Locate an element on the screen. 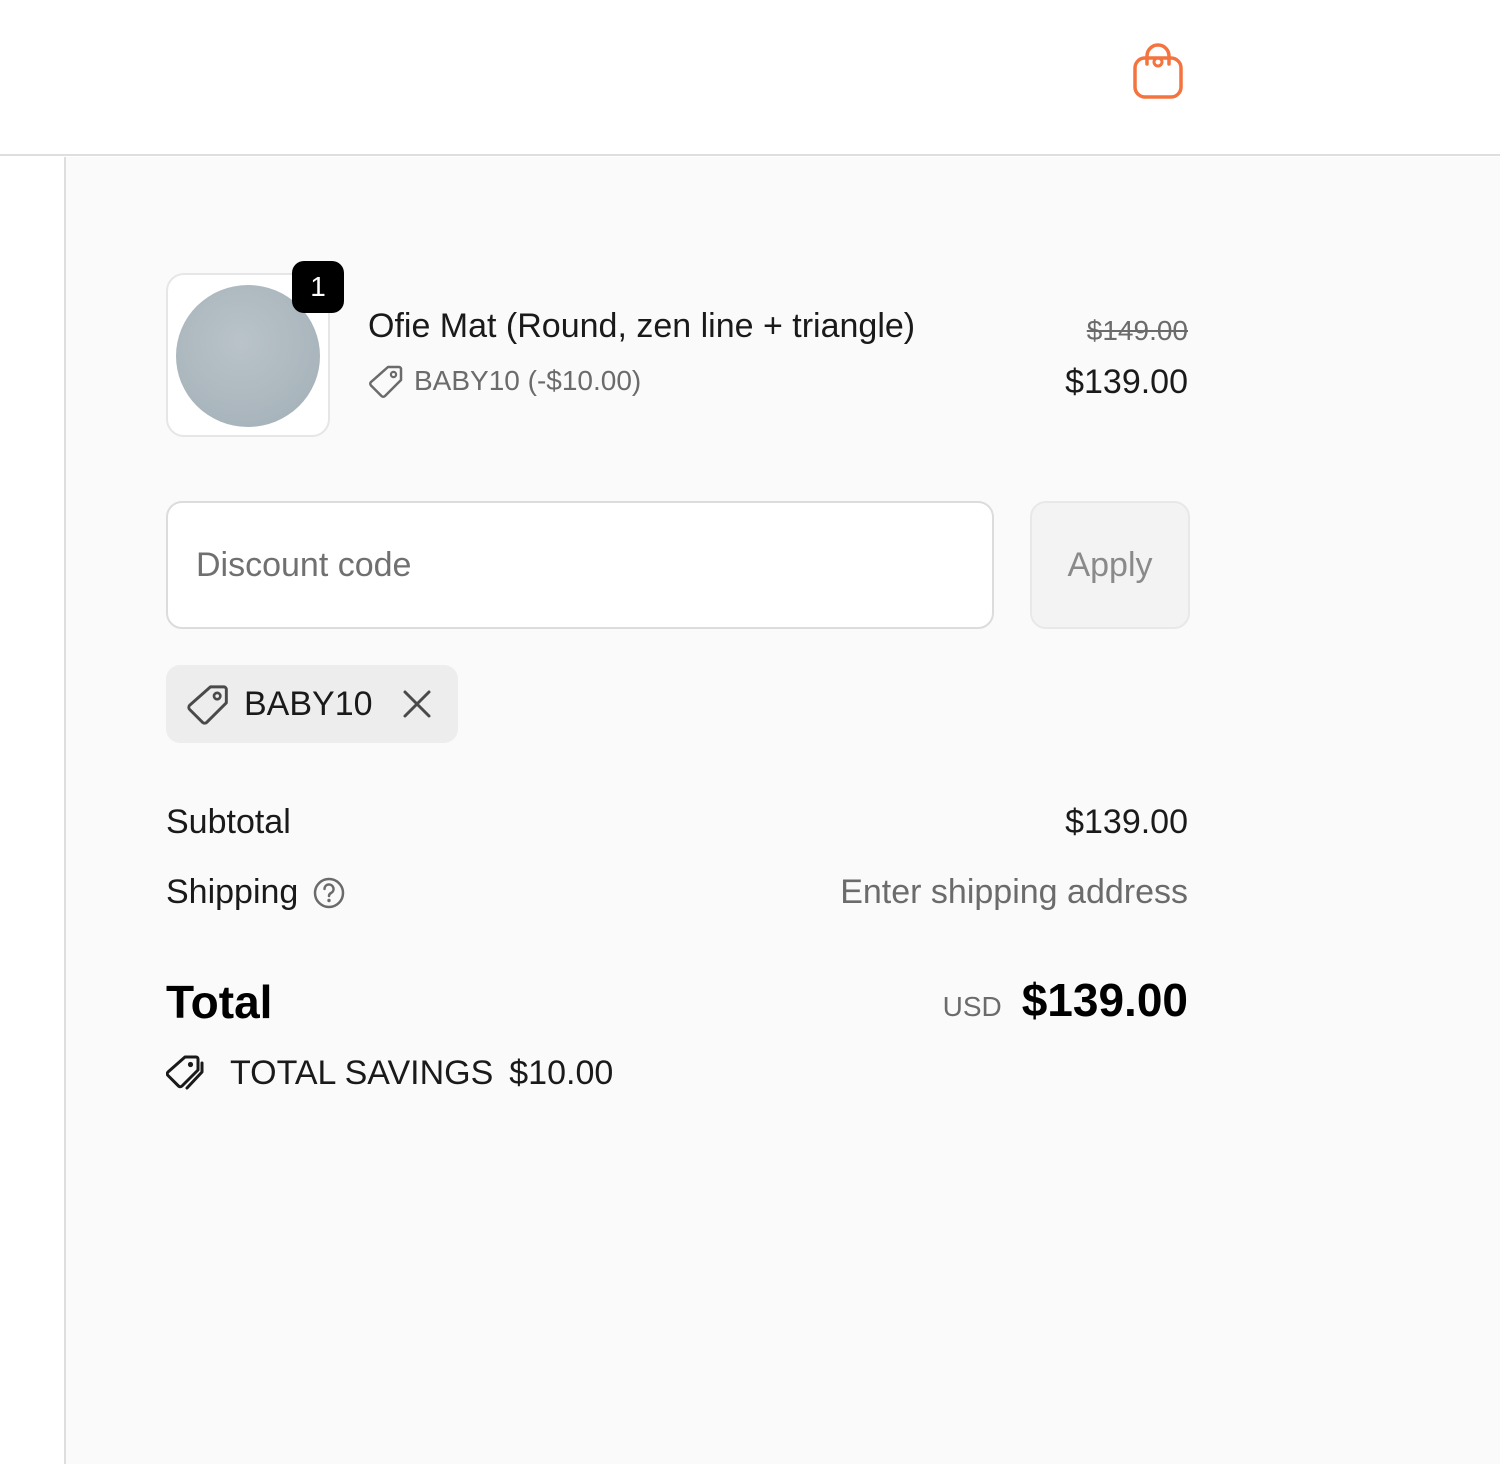  subtotal-label: Subtotal is located at coordinates (228, 822).